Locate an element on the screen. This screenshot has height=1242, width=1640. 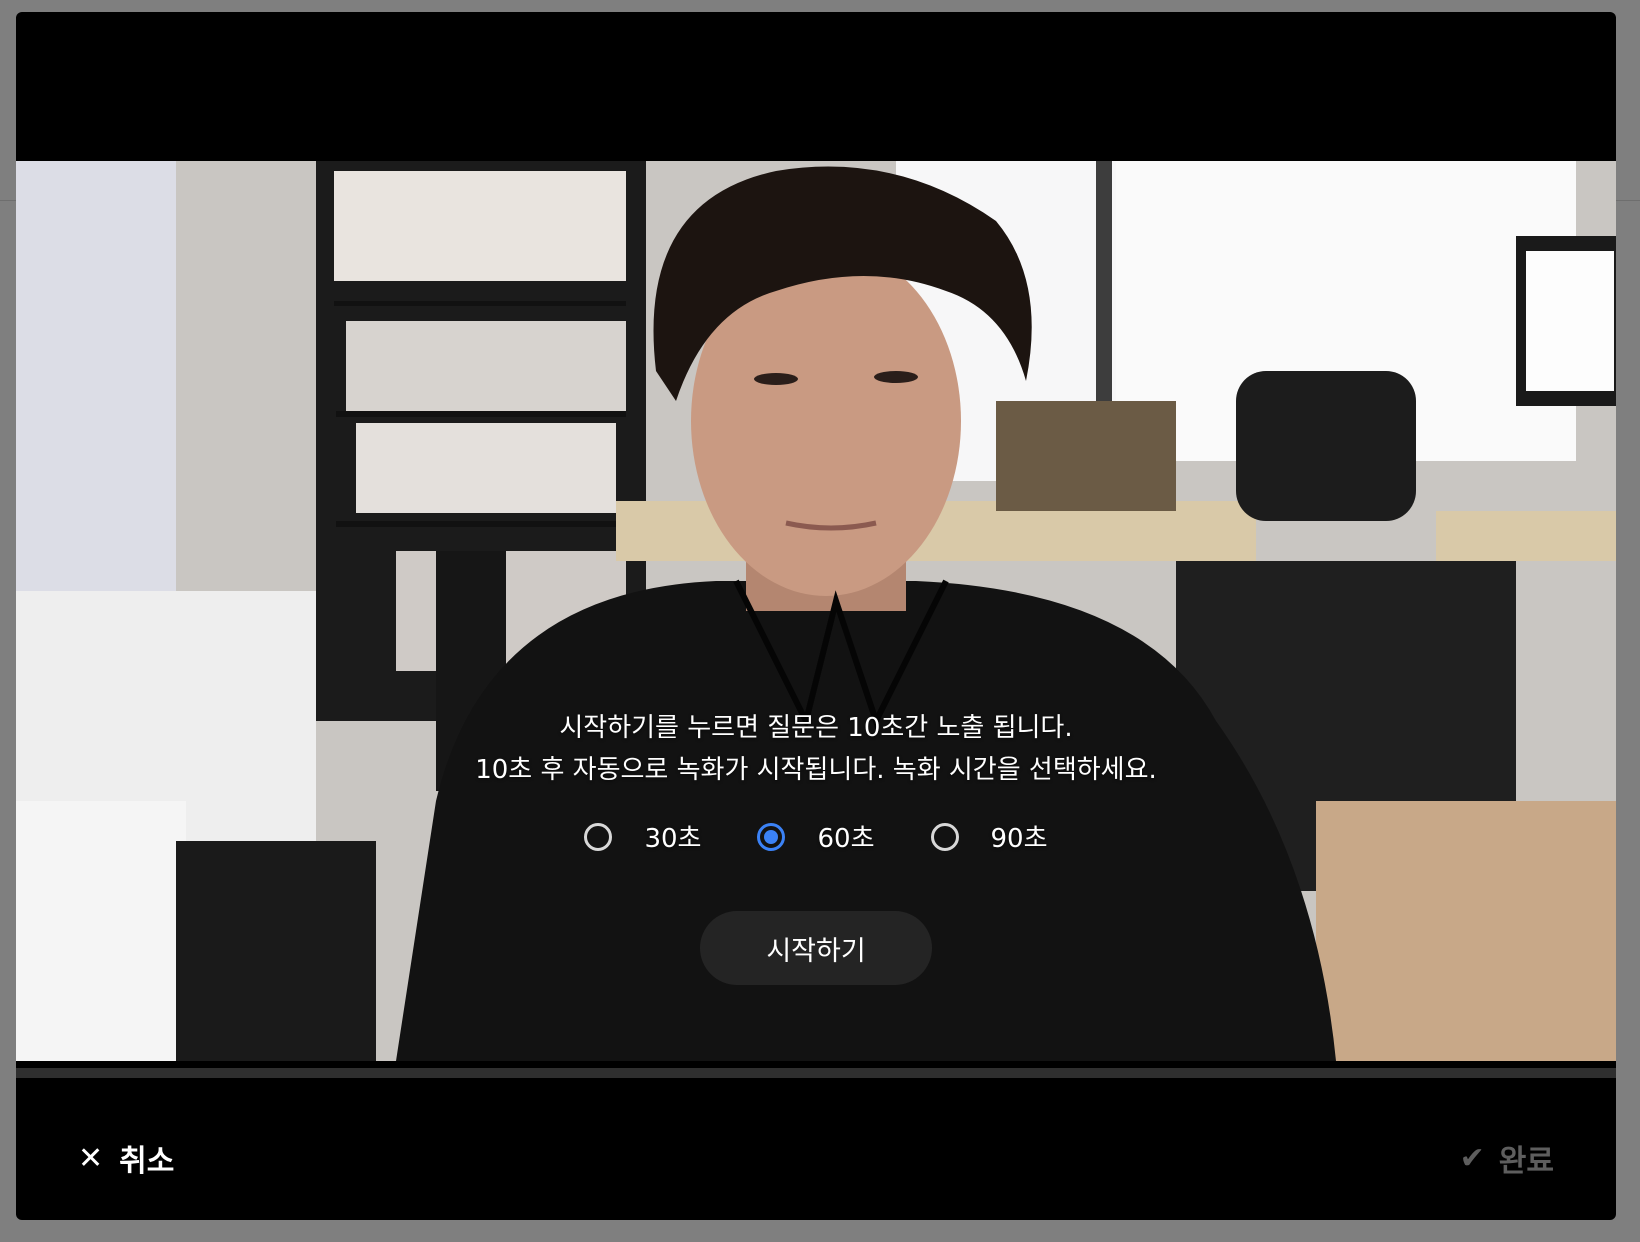
done-label: 완료 is located at coordinates (1526, 1161).